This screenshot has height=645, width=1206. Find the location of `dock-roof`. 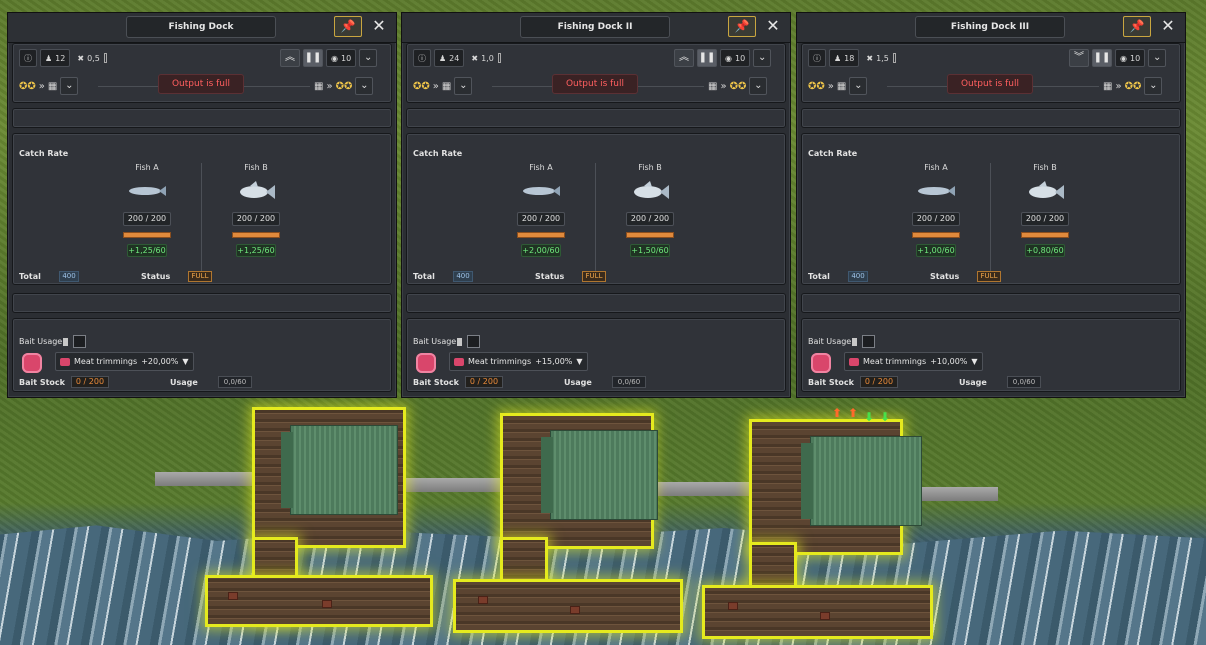

dock-roof is located at coordinates (861, 481).